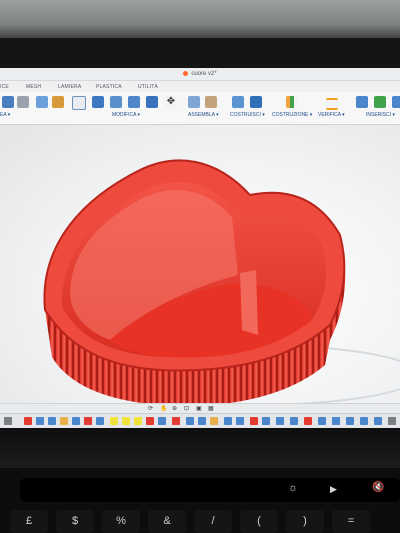 This screenshot has width=400, height=533. Describe the element at coordinates (163, 408) in the screenshot. I see `pan-icon: ✋` at that location.